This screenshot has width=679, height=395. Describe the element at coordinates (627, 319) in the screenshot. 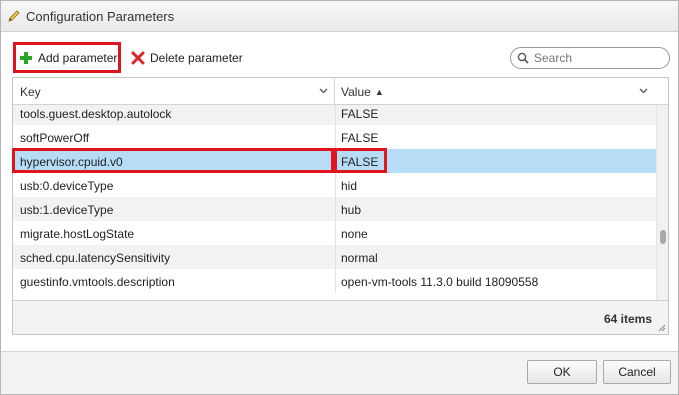

I see `item-count: 64 items` at that location.